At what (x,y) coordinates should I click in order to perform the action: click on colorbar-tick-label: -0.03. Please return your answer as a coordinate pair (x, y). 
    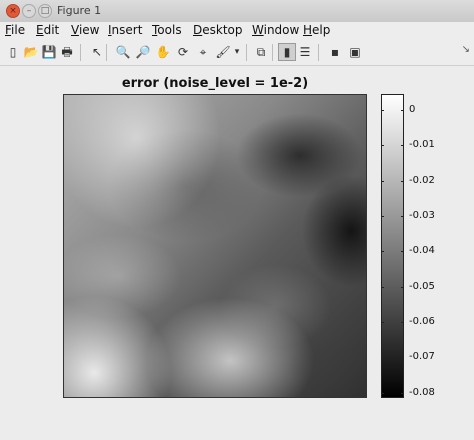
    Looking at the image, I should click on (422, 215).